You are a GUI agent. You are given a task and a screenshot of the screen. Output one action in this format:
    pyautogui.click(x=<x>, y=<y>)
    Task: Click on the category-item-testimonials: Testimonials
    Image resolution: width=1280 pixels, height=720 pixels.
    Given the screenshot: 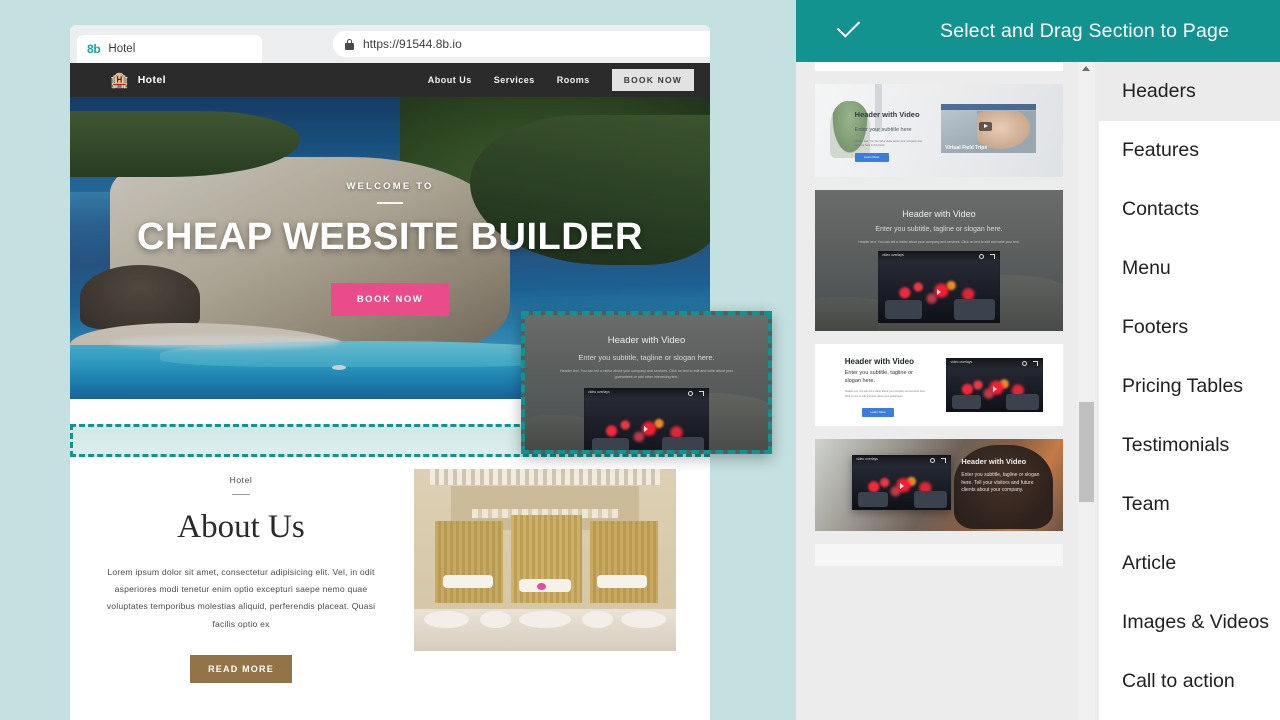 What is the action you would take?
    pyautogui.click(x=1189, y=445)
    